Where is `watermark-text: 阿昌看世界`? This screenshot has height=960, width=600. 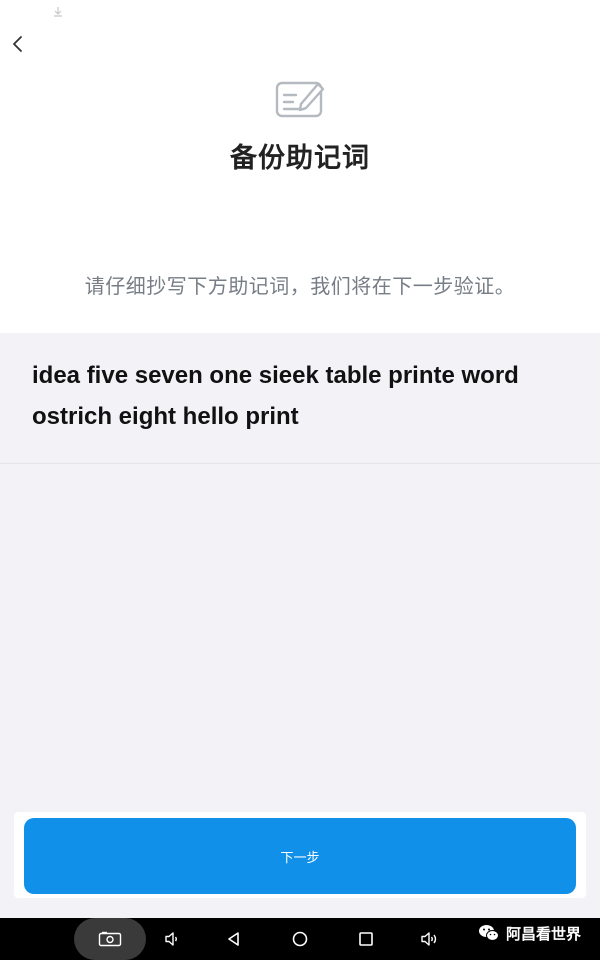
watermark-text: 阿昌看世界 is located at coordinates (544, 933).